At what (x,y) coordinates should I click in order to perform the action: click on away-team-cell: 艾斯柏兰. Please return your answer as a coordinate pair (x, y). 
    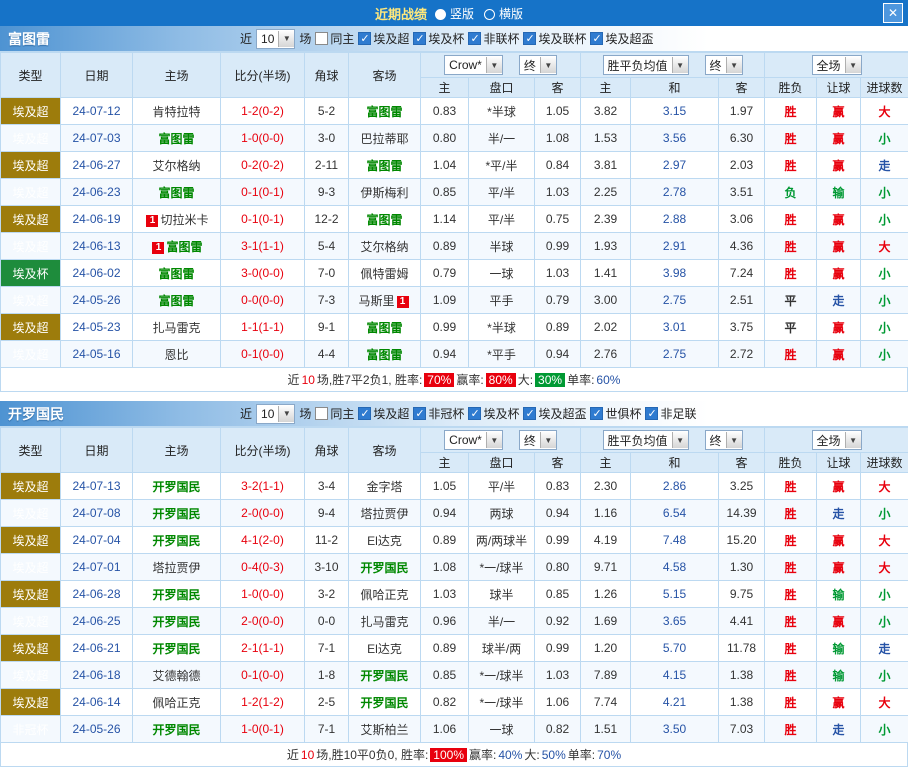
    Looking at the image, I should click on (384, 729).